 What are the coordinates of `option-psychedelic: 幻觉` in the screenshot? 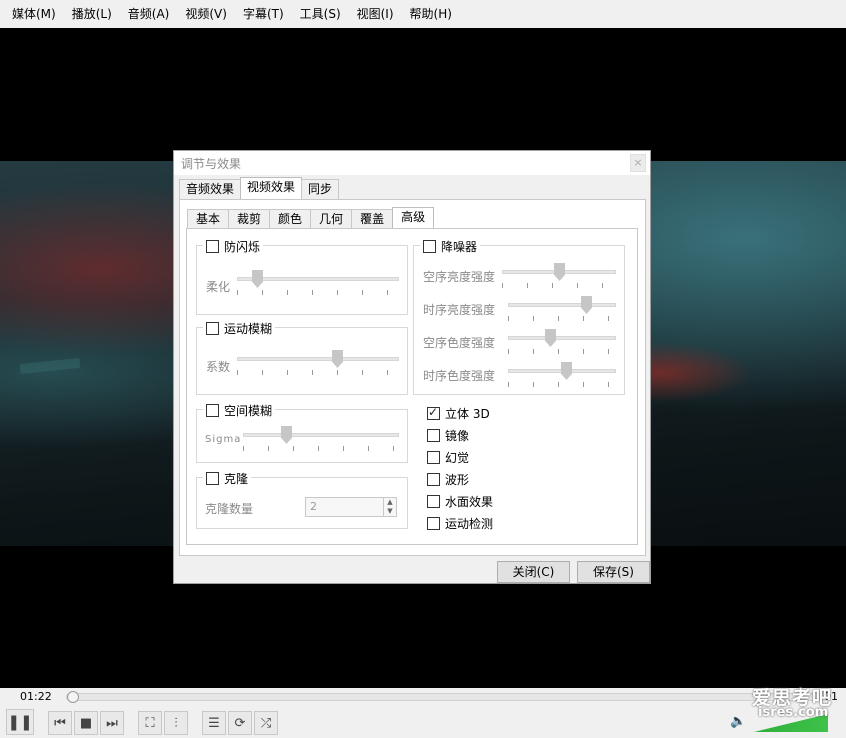 It's located at (448, 457).